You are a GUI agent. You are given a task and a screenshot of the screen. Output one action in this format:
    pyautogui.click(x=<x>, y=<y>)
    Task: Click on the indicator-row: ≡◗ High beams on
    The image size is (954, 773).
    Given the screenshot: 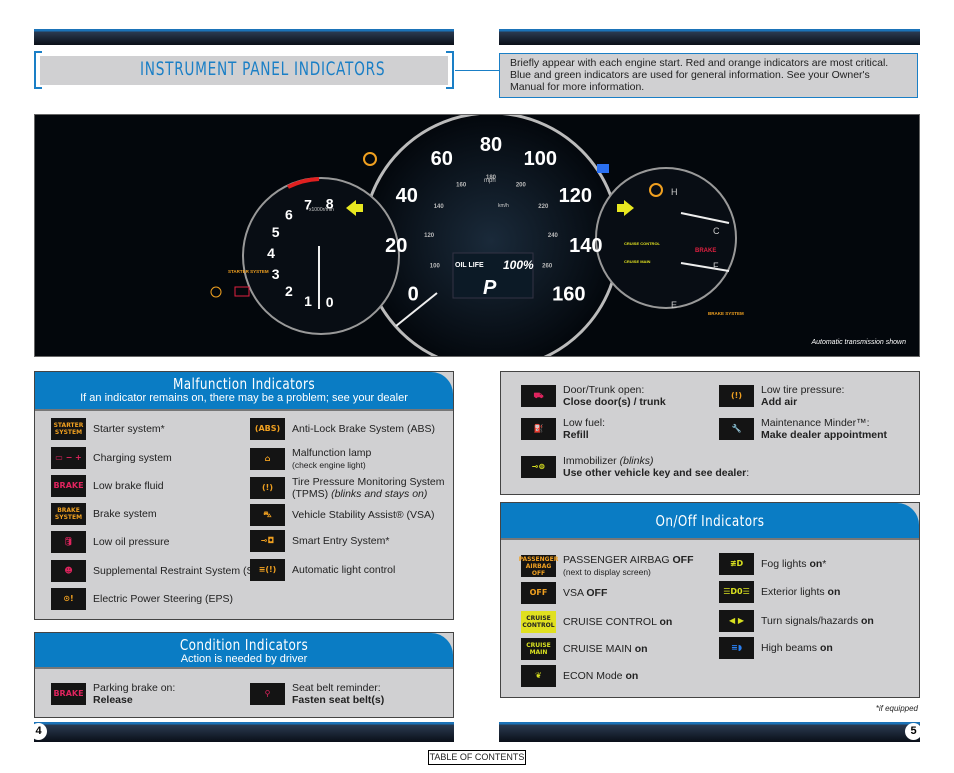 What is the action you would take?
    pyautogui.click(x=776, y=648)
    